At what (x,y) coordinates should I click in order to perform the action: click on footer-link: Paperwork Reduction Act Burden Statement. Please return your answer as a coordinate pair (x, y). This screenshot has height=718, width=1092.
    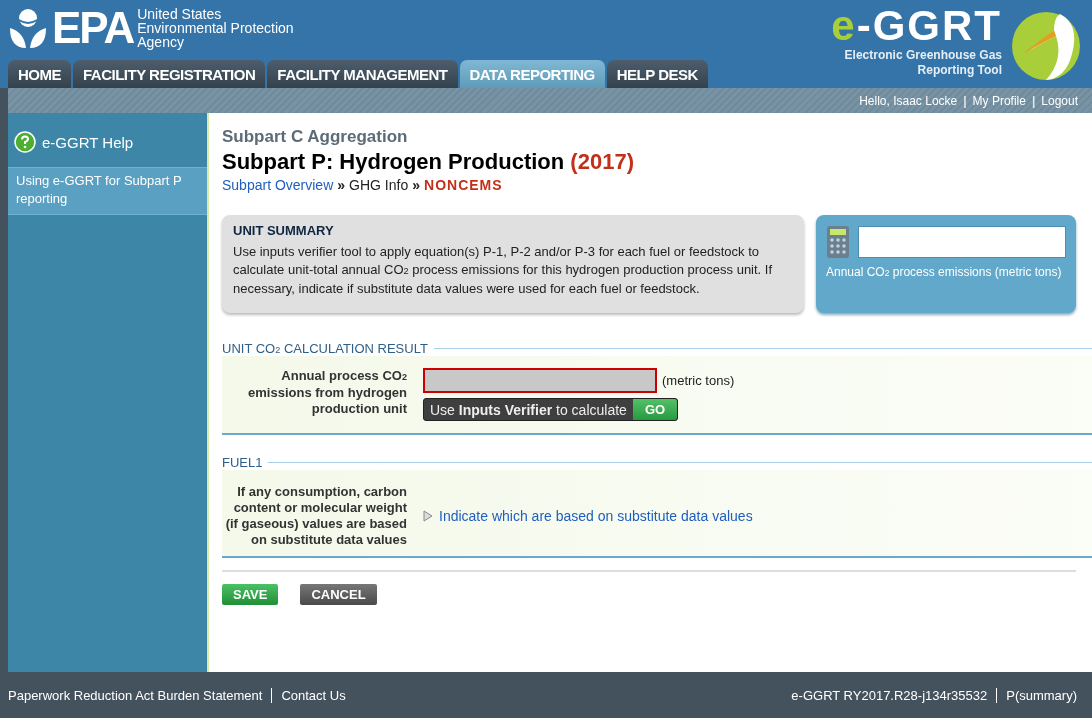
    Looking at the image, I should click on (140, 695).